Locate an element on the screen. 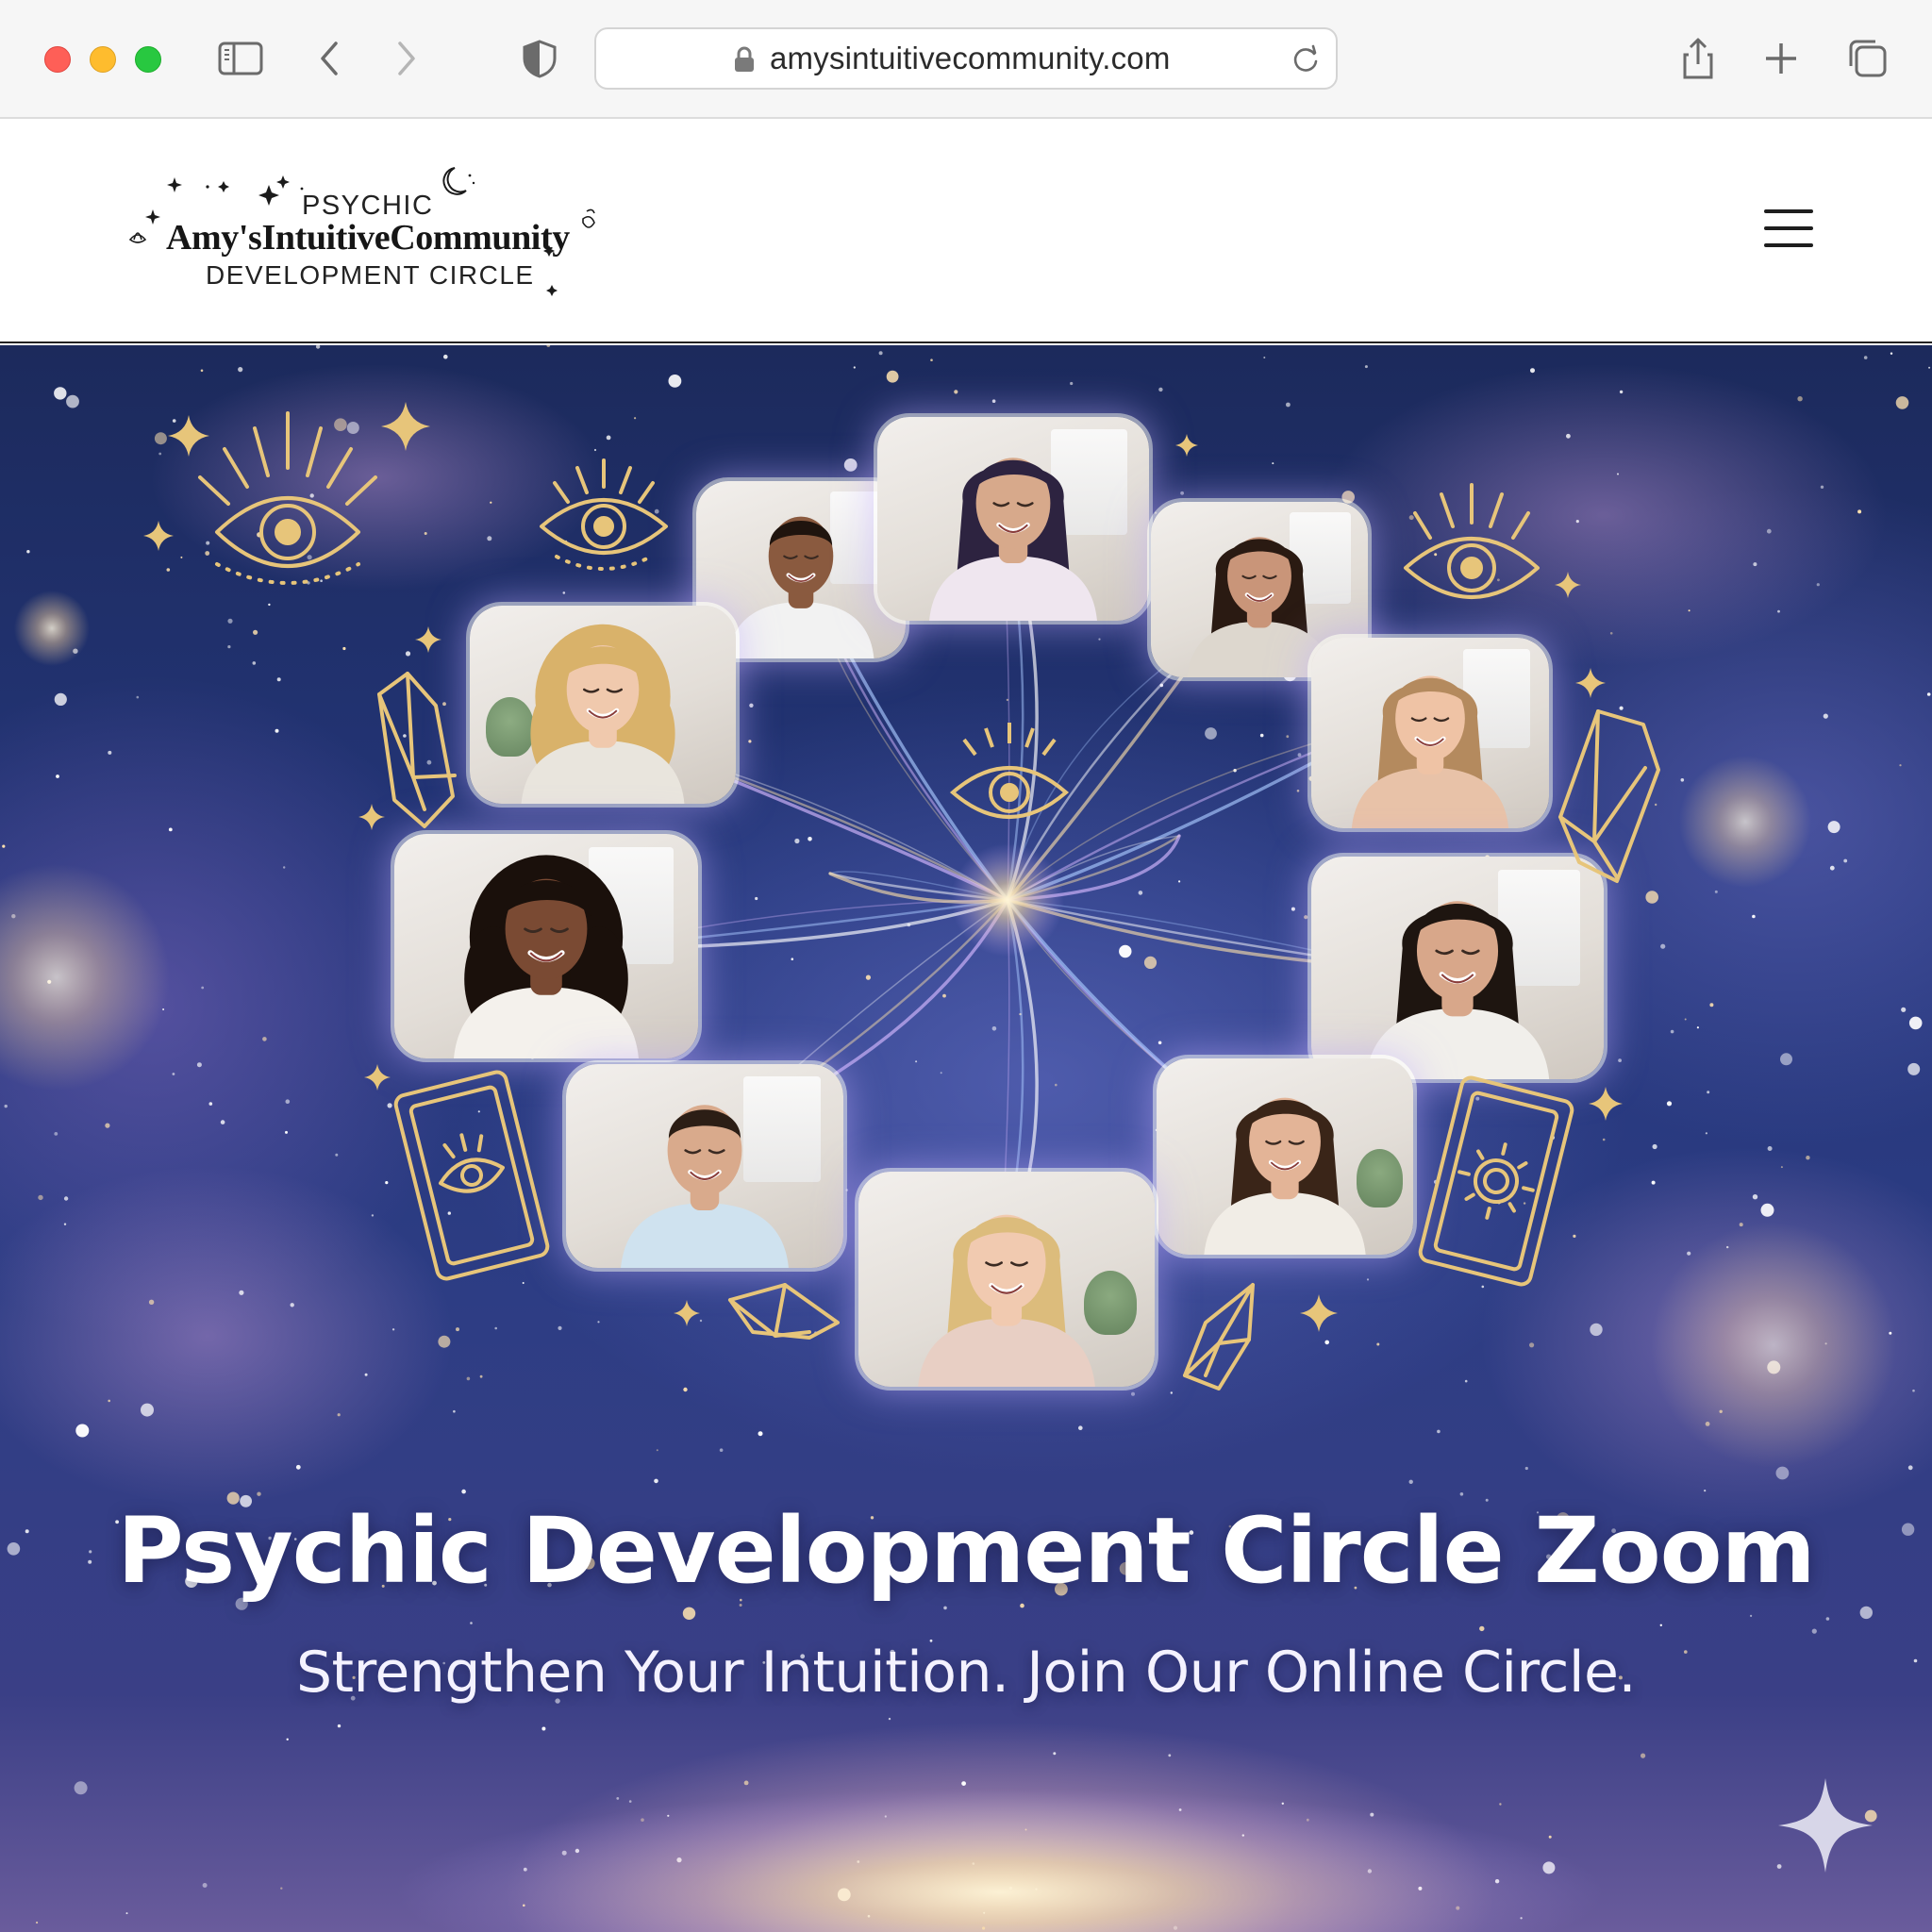  logo-line-development-circle: DEVELOPMENT CIRCLE is located at coordinates (371, 275).